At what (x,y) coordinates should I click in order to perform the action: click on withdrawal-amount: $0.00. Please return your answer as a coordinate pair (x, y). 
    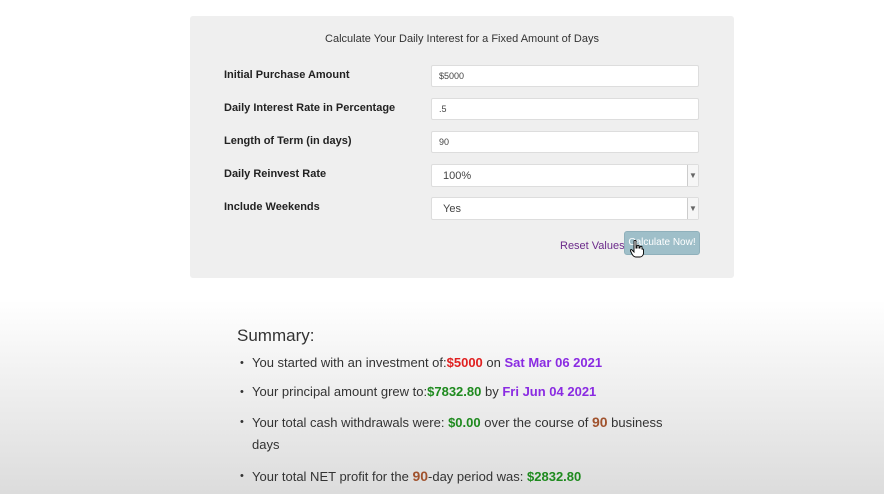
    Looking at the image, I should click on (464, 422).